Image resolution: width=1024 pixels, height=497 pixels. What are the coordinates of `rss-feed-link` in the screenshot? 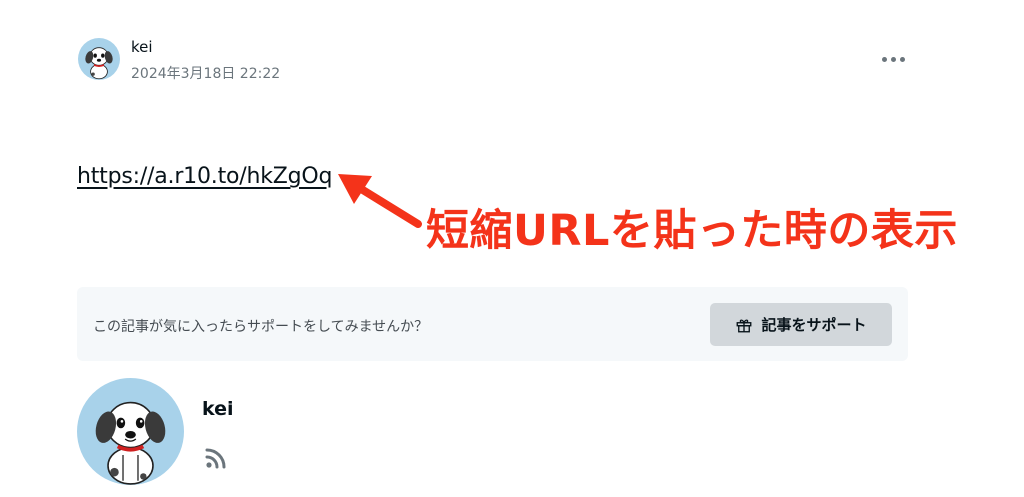 It's located at (216, 458).